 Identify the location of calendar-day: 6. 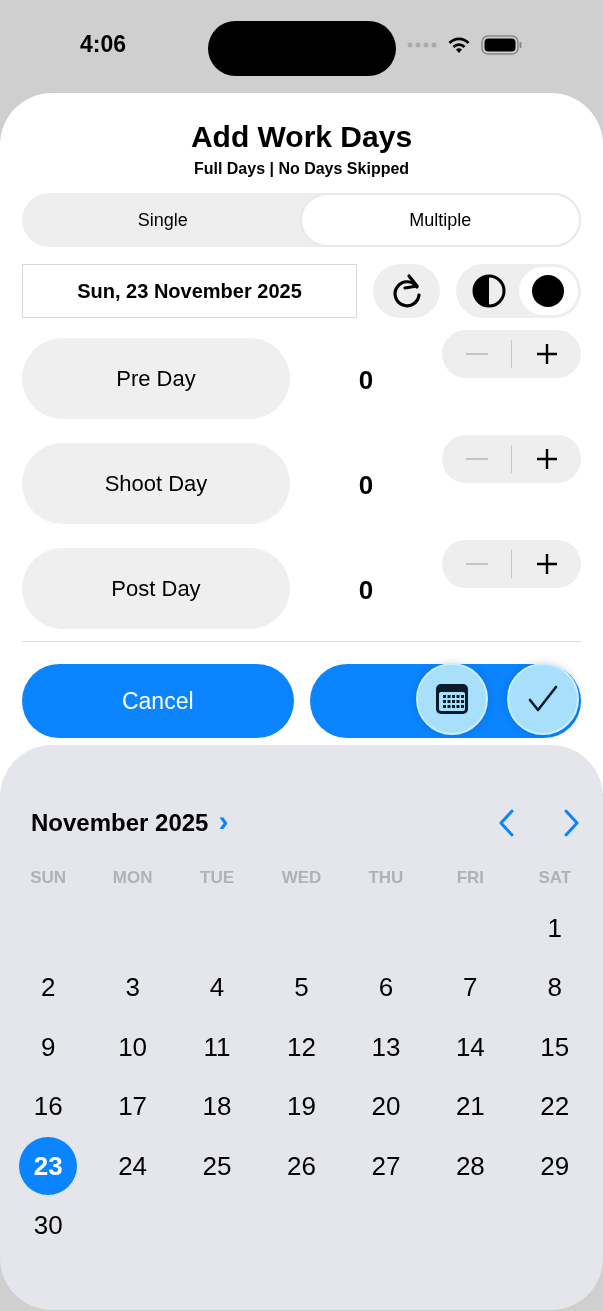
(385, 987).